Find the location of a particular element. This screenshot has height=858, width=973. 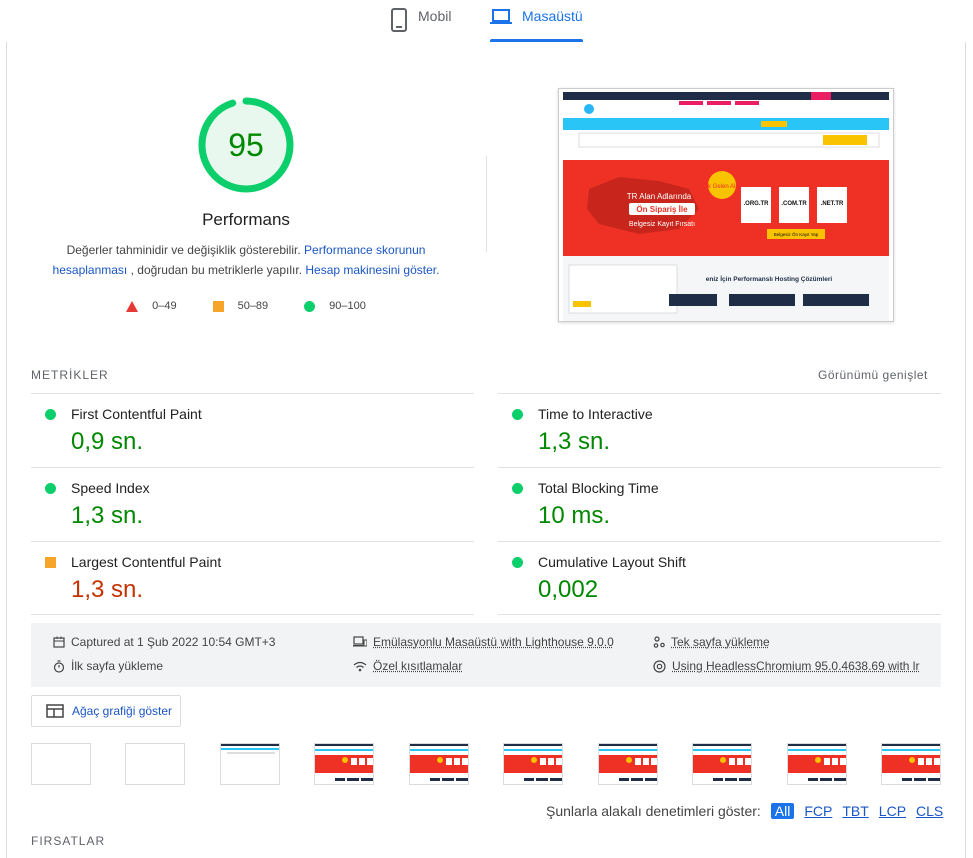

legend-fail: 0–49 is located at coordinates (151, 306).